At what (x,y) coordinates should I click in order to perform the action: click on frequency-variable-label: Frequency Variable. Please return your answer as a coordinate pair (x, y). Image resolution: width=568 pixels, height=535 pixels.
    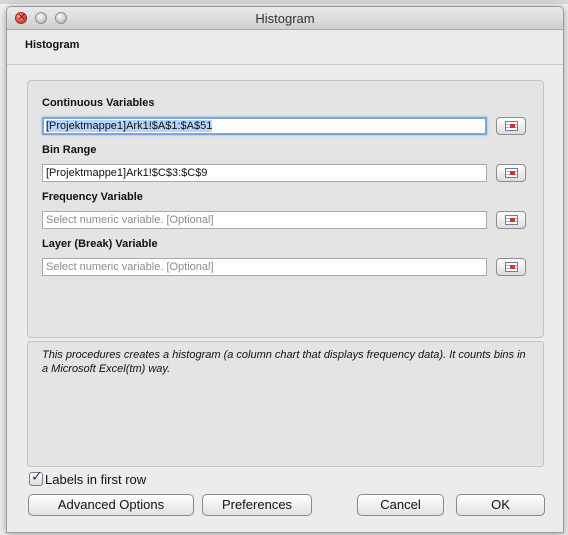
    Looking at the image, I should click on (92, 197).